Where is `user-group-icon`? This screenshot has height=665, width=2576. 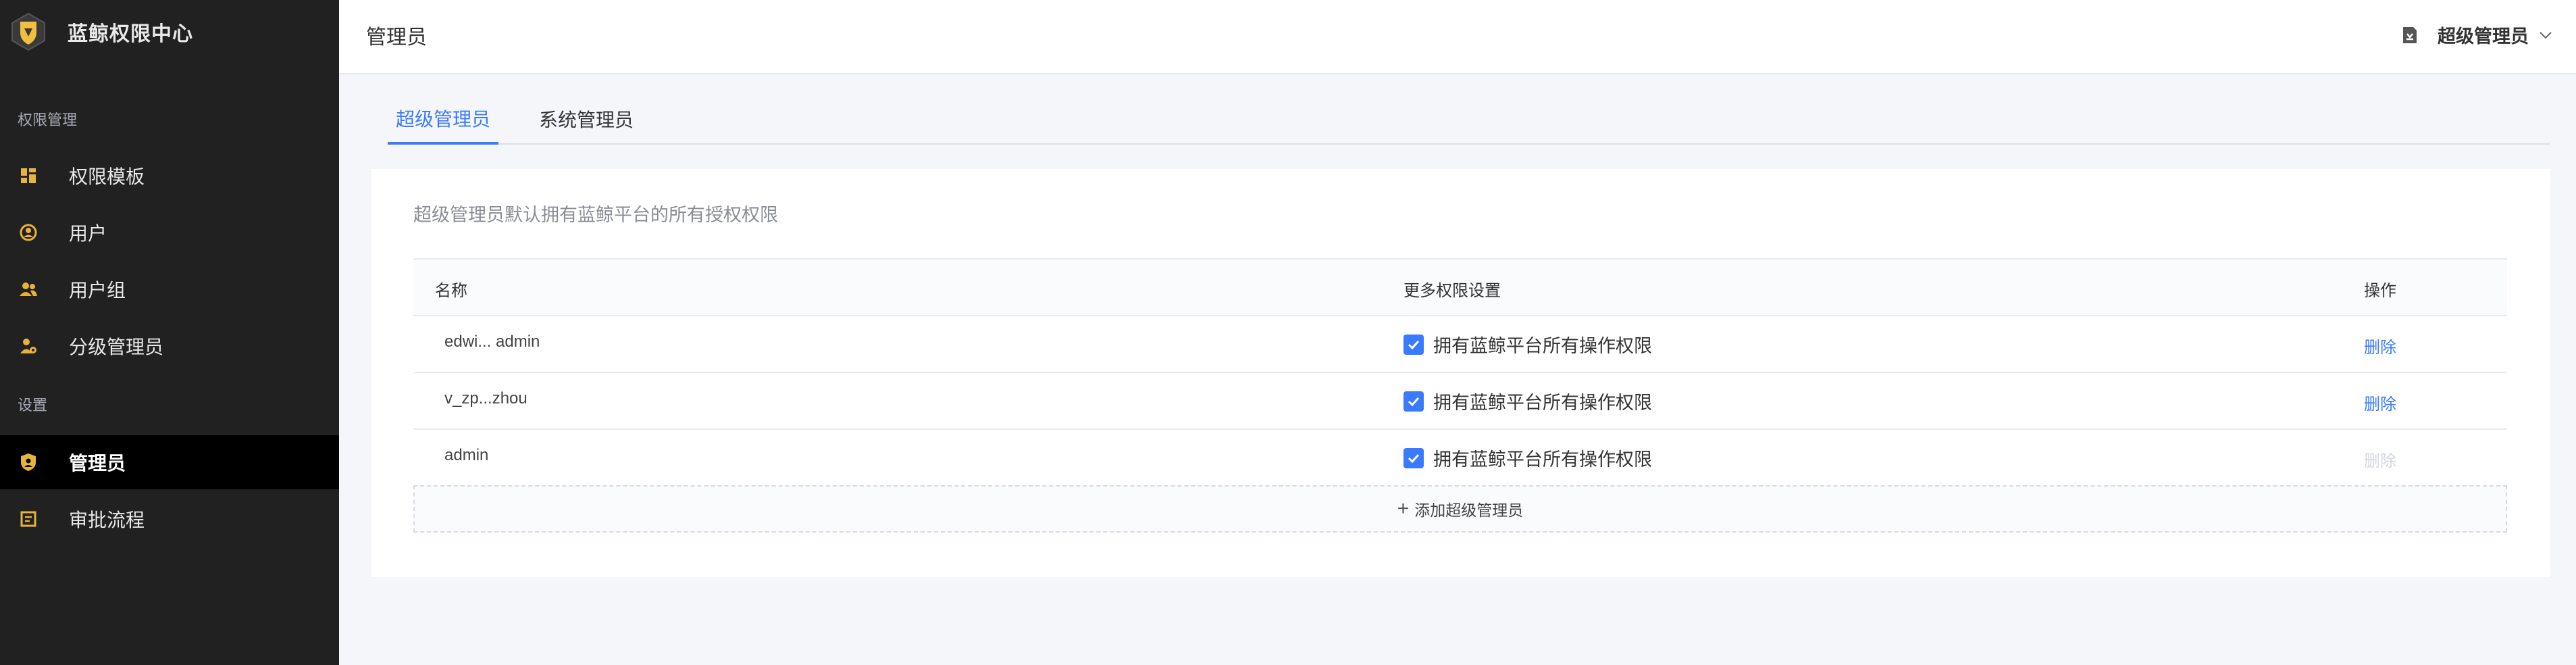
user-group-icon is located at coordinates (28, 289).